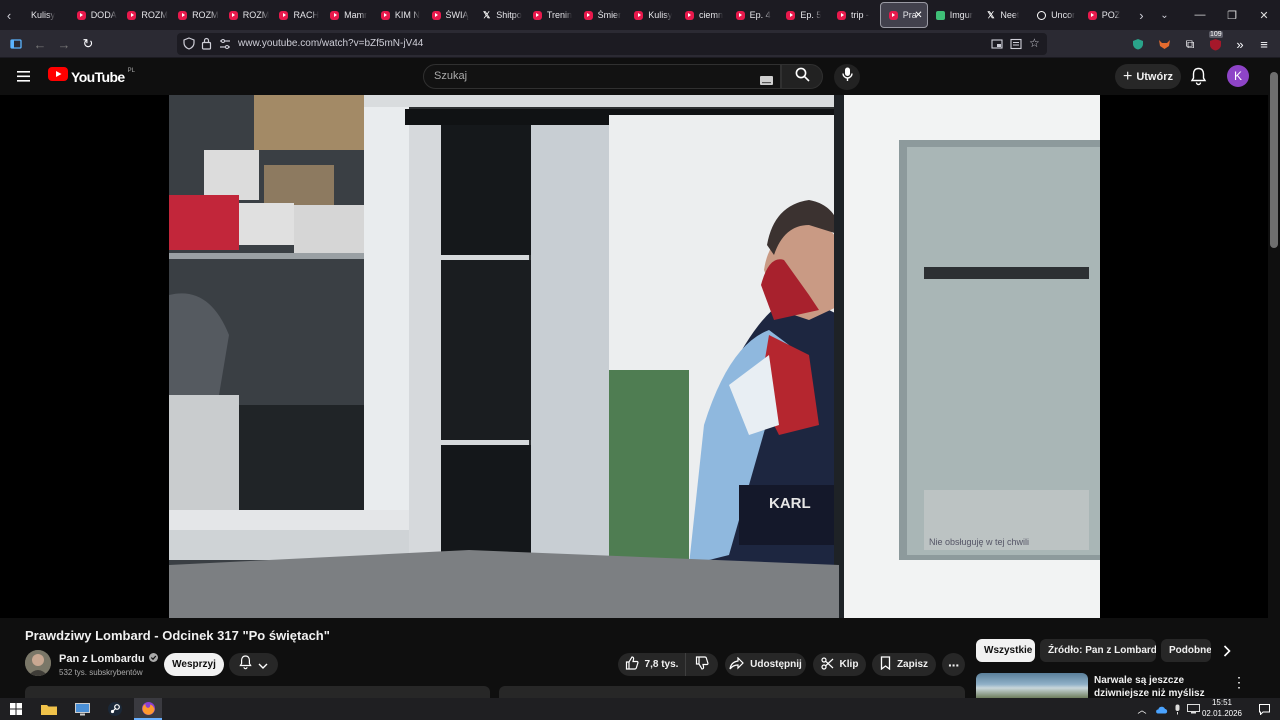 The width and height of the screenshot is (1280, 720). Describe the element at coordinates (16, 44) in the screenshot. I see `sidebar-toggle-icon` at that location.